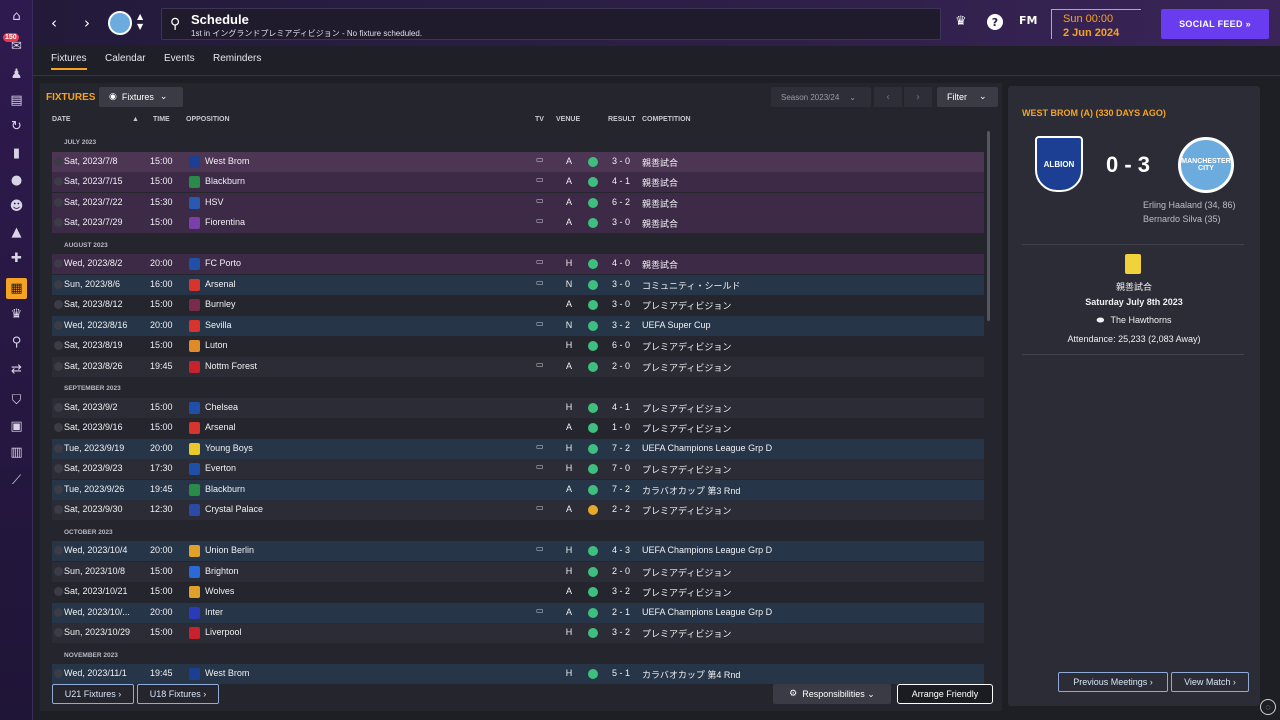 This screenshot has height=720, width=1280. I want to click on tab-reminders: Reminders, so click(237, 58).